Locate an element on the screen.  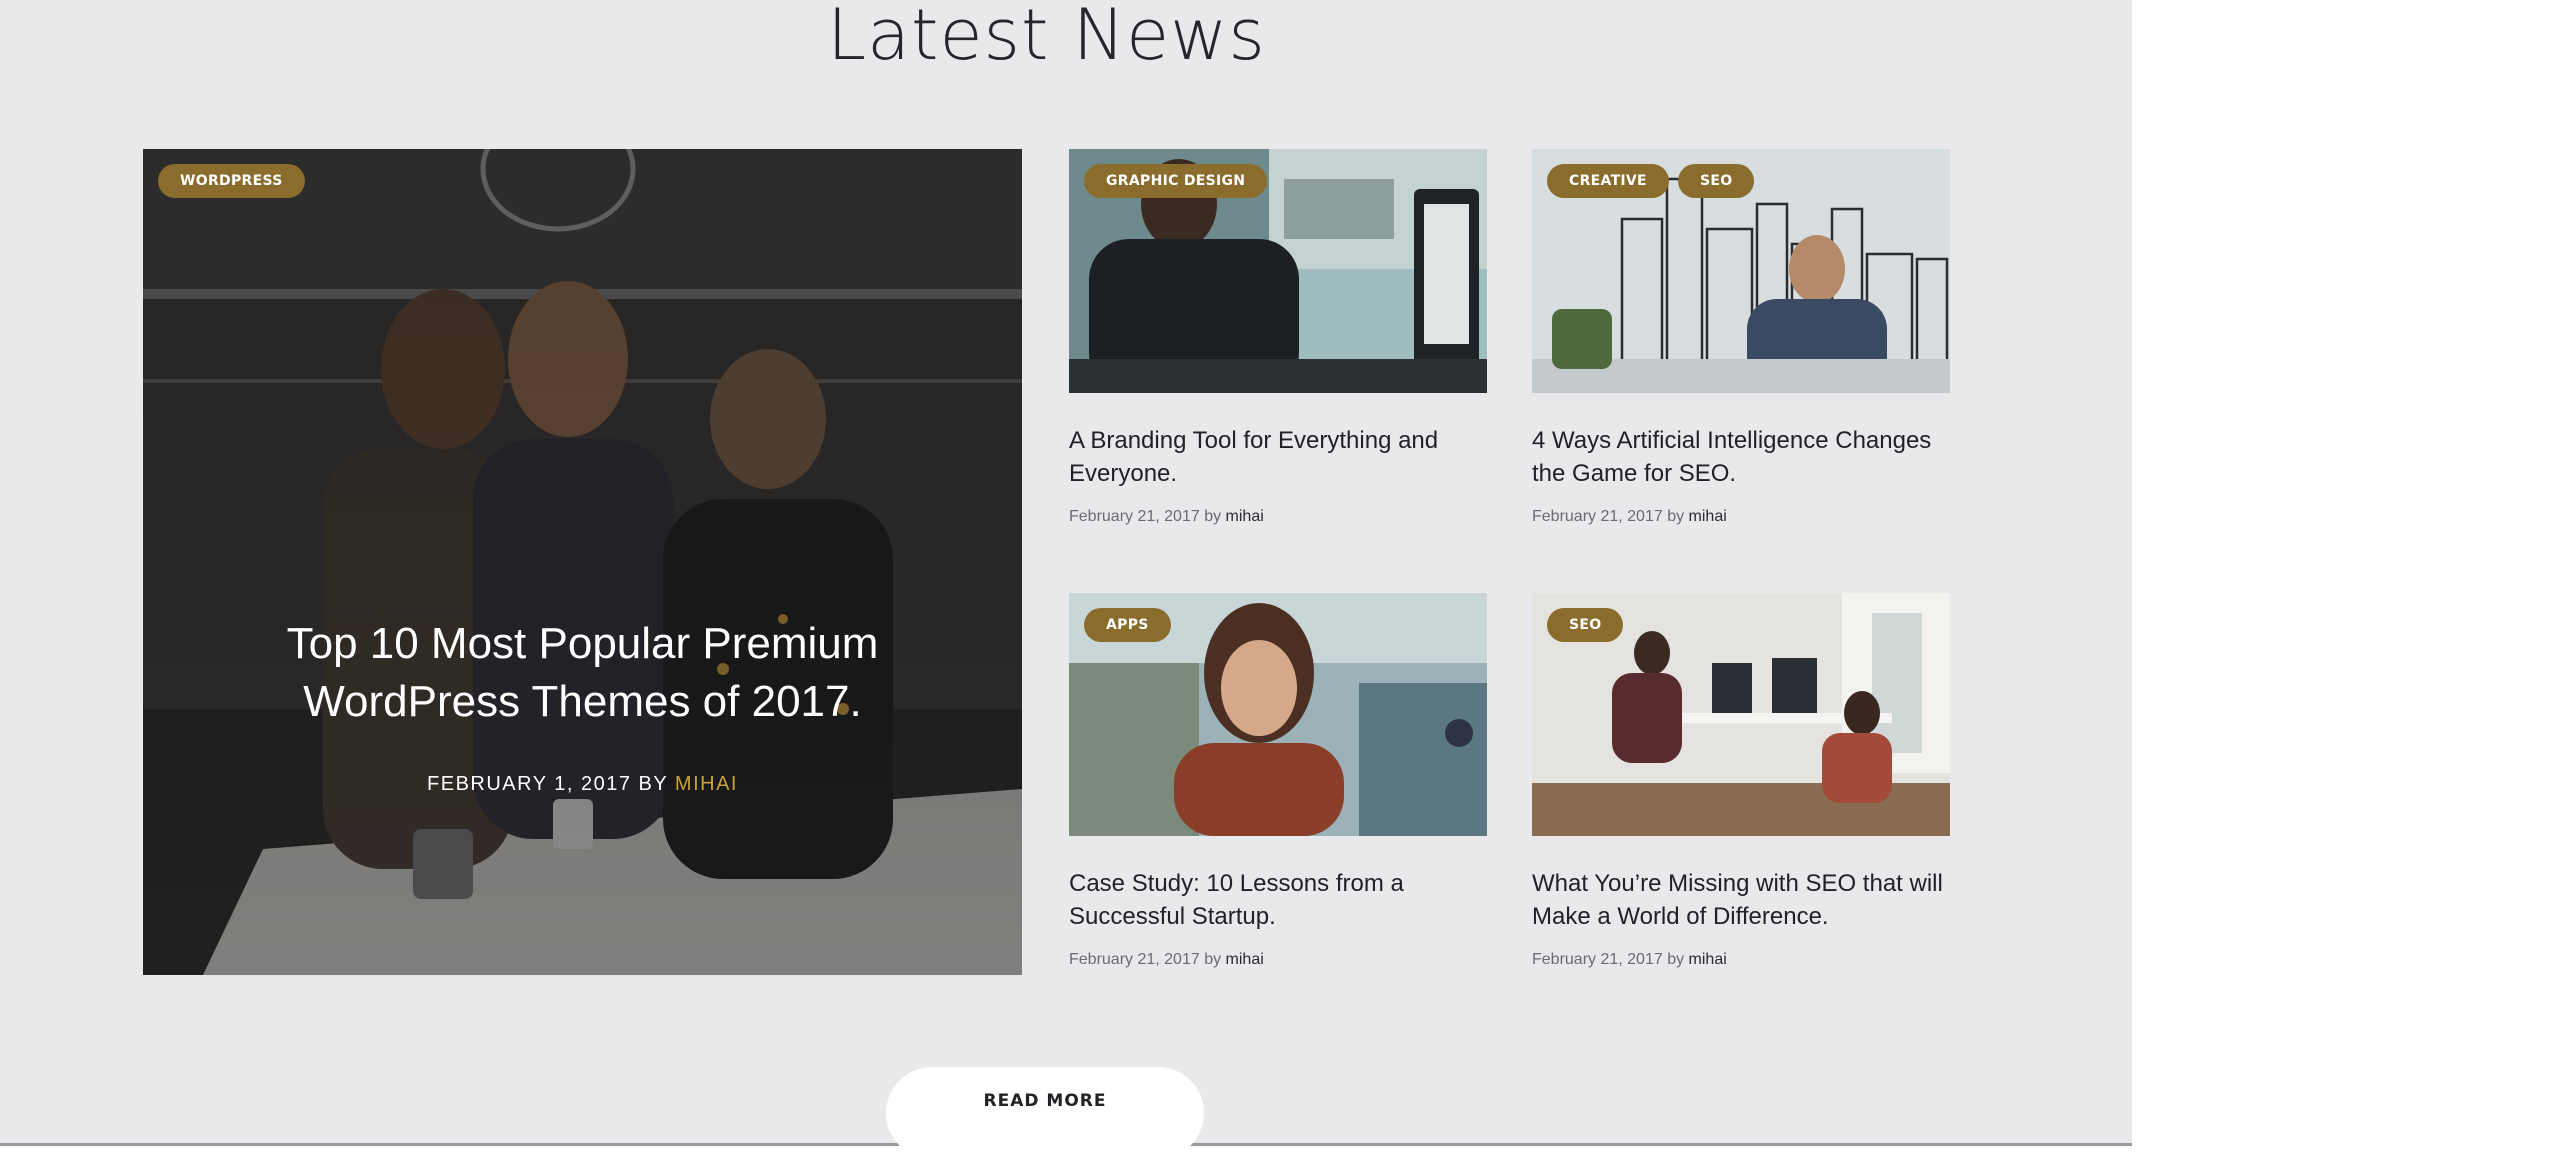
section-title: Latest News is located at coordinates (1046, 38).